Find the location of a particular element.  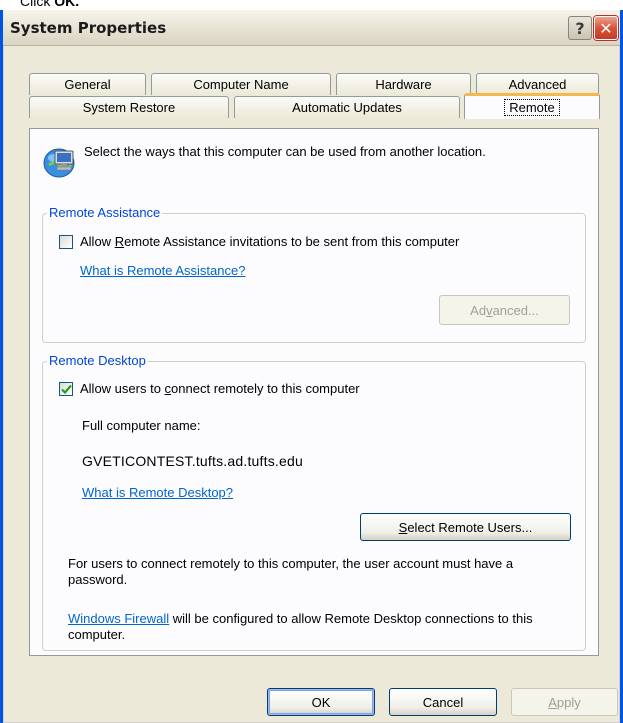

tab-computer-name: Computer Name is located at coordinates (241, 84).